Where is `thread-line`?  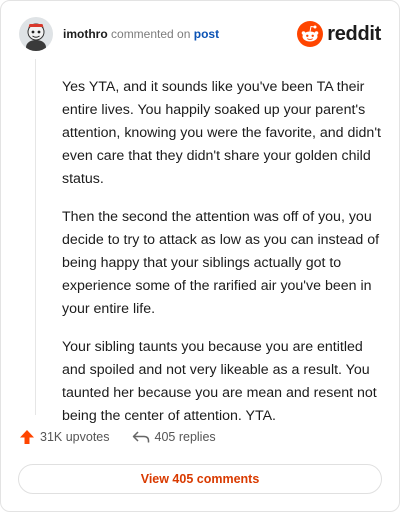 thread-line is located at coordinates (35, 237).